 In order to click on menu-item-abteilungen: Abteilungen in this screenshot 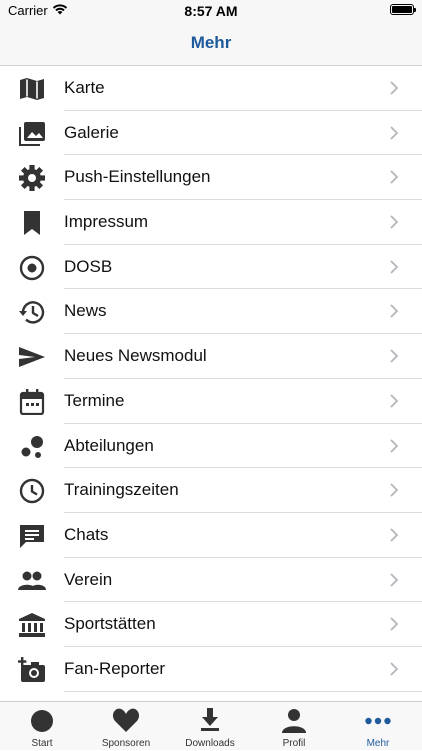, I will do `click(211, 446)`.